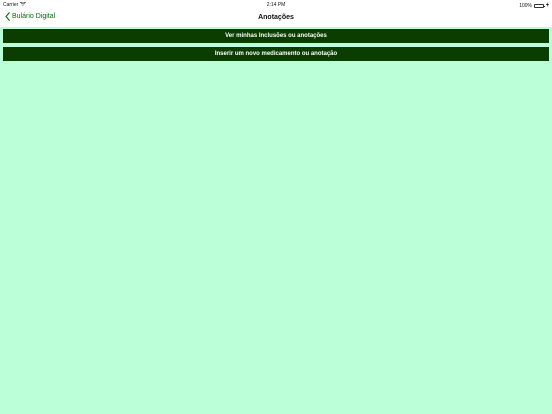 The width and height of the screenshot is (552, 414). I want to click on status-time: 2:14 PM, so click(276, 5).